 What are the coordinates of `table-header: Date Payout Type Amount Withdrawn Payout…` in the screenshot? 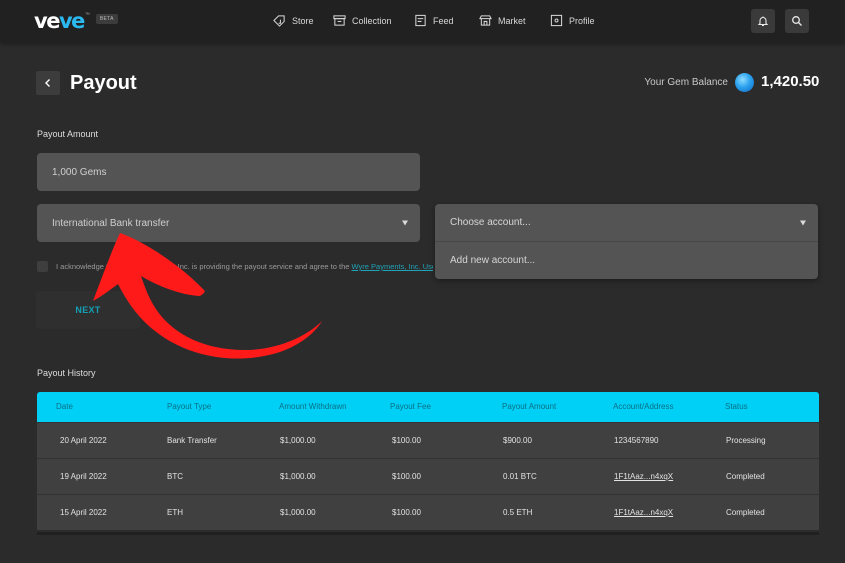 It's located at (428, 407).